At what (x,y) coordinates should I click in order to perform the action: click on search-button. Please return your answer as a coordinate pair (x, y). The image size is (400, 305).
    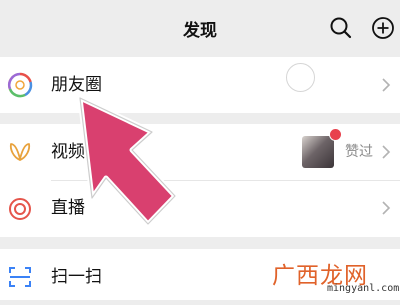
    Looking at the image, I should click on (341, 28).